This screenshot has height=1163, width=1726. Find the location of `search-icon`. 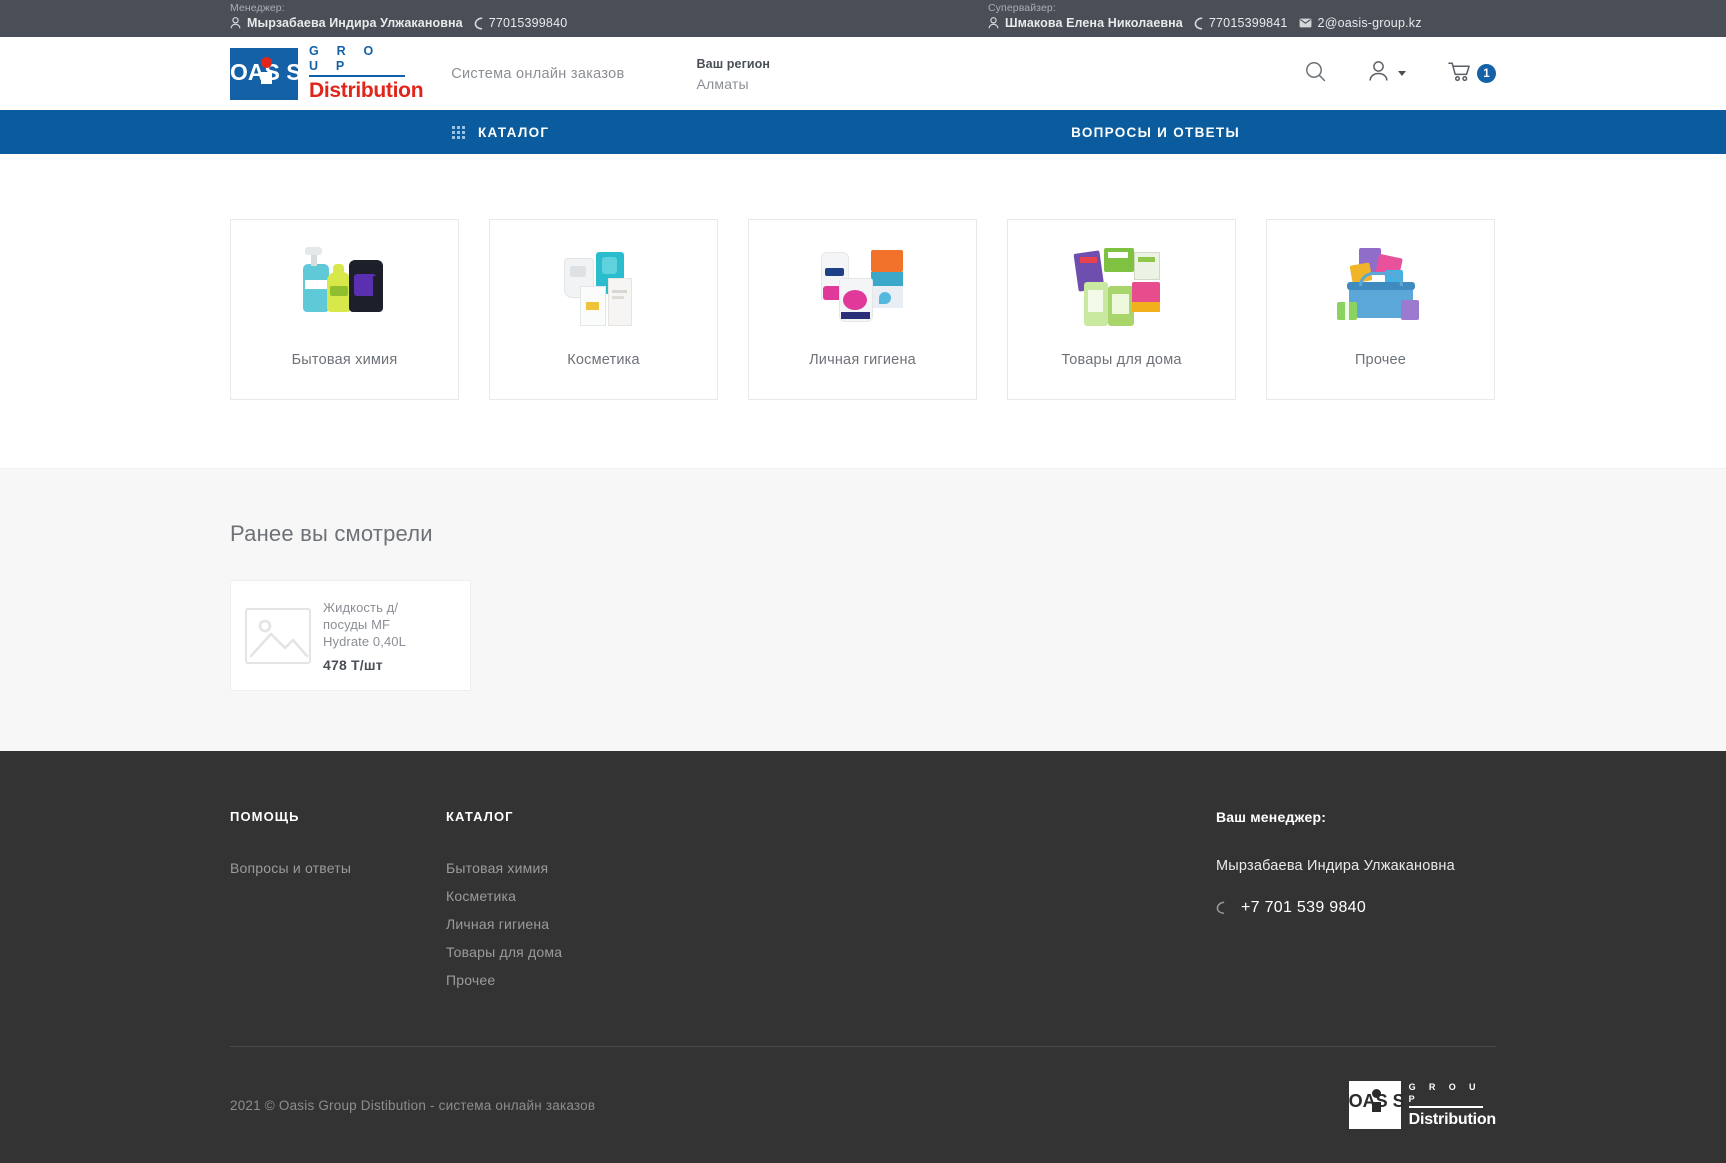

search-icon is located at coordinates (1315, 74).